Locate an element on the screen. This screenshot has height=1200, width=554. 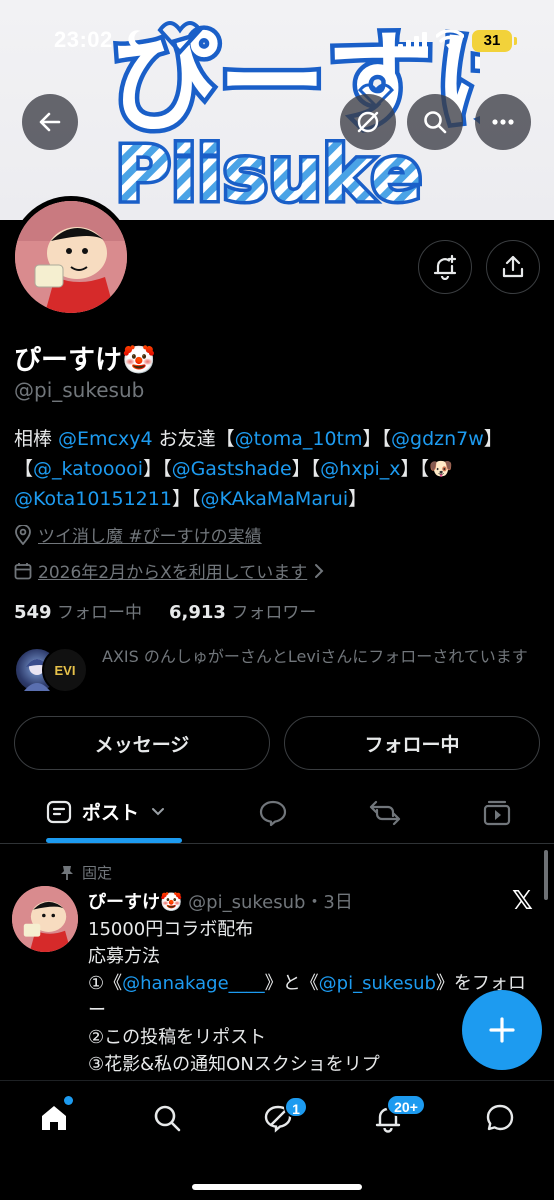
bio-text: 【 is located at coordinates (24, 469).